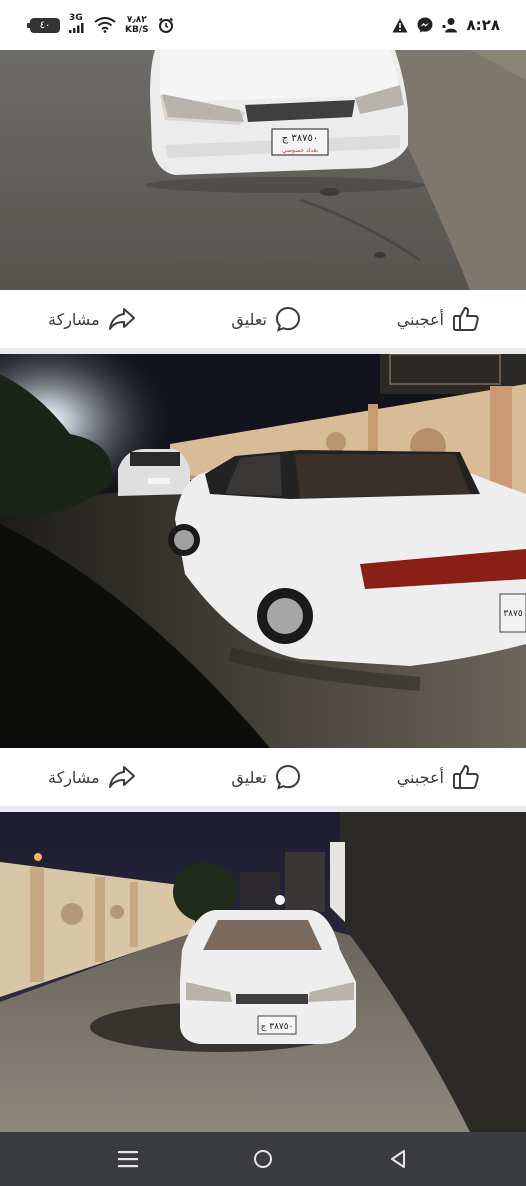 This screenshot has height=1186, width=526. I want to click on status-right-group: ٨:٢٨, so click(446, 25).